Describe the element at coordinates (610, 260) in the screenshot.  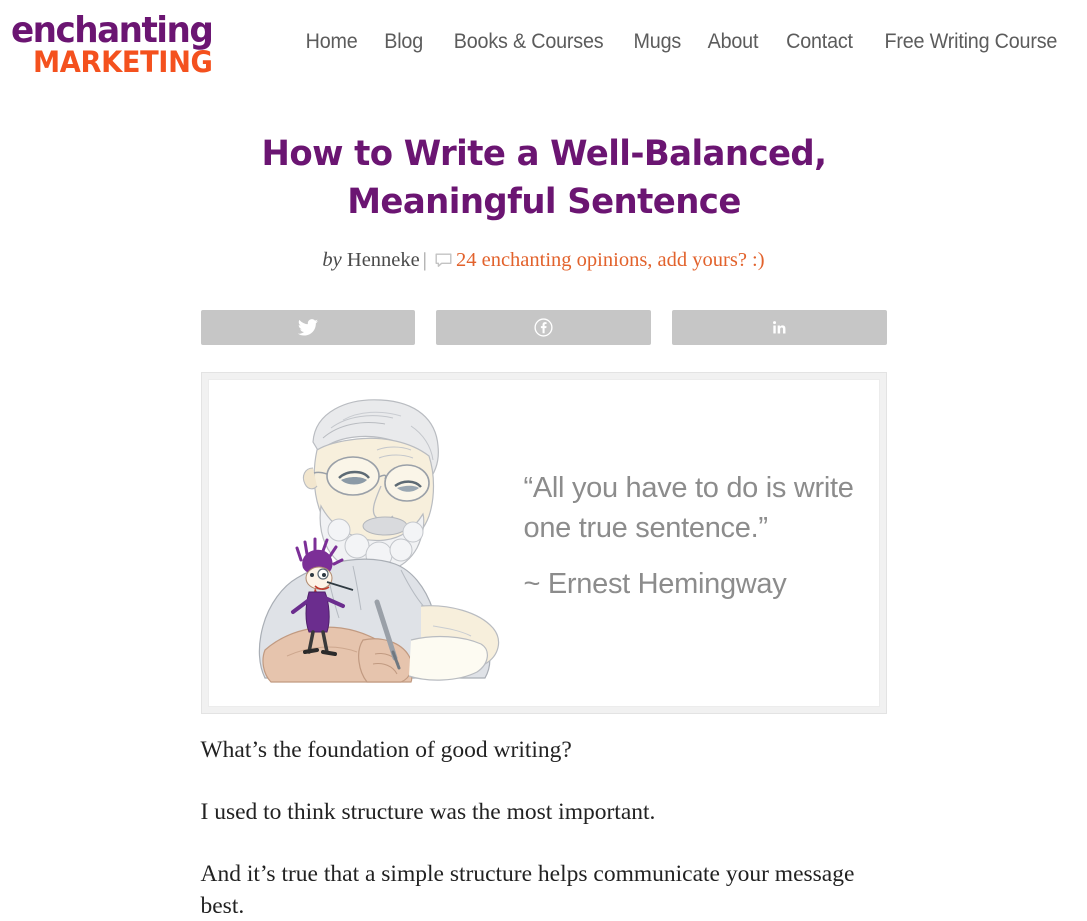
I see `comments-link: 24 enchanting opinions, add yours? :)` at that location.